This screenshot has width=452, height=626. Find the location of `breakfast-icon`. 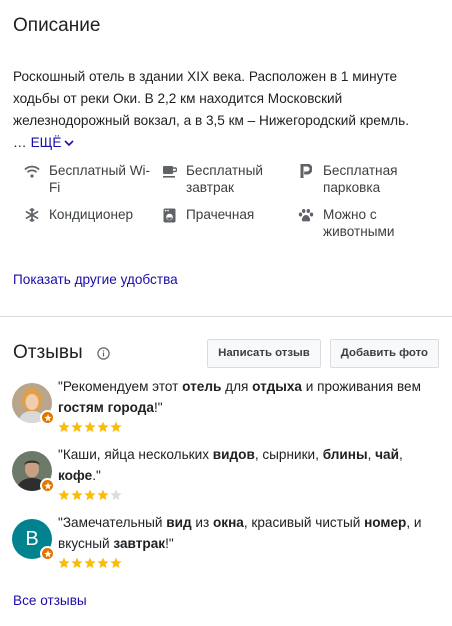

breakfast-icon is located at coordinates (169, 171).